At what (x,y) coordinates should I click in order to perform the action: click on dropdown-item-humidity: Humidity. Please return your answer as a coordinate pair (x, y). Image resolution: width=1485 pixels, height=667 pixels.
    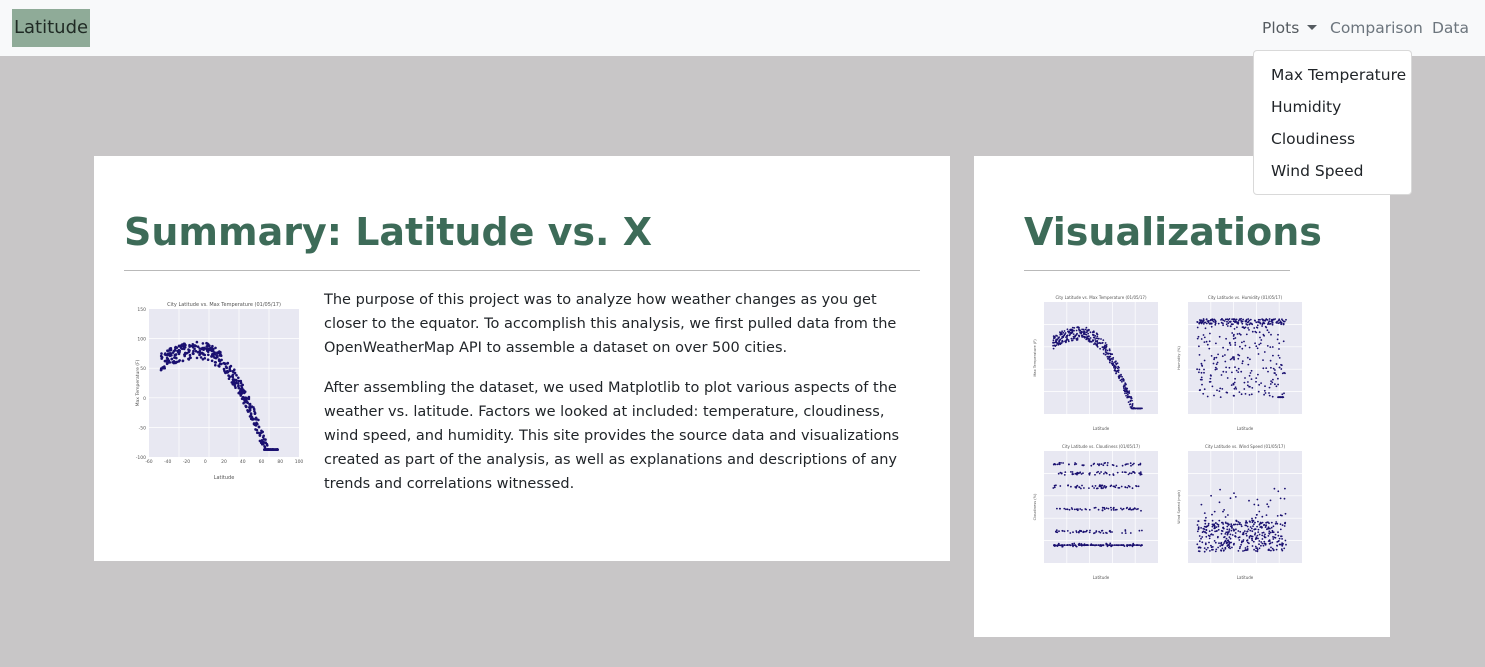
    Looking at the image, I should click on (1332, 107).